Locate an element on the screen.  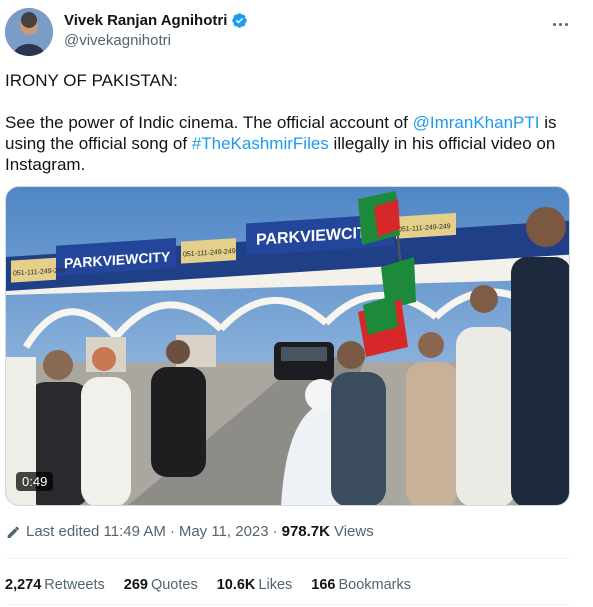
avatar is located at coordinates (29, 32).